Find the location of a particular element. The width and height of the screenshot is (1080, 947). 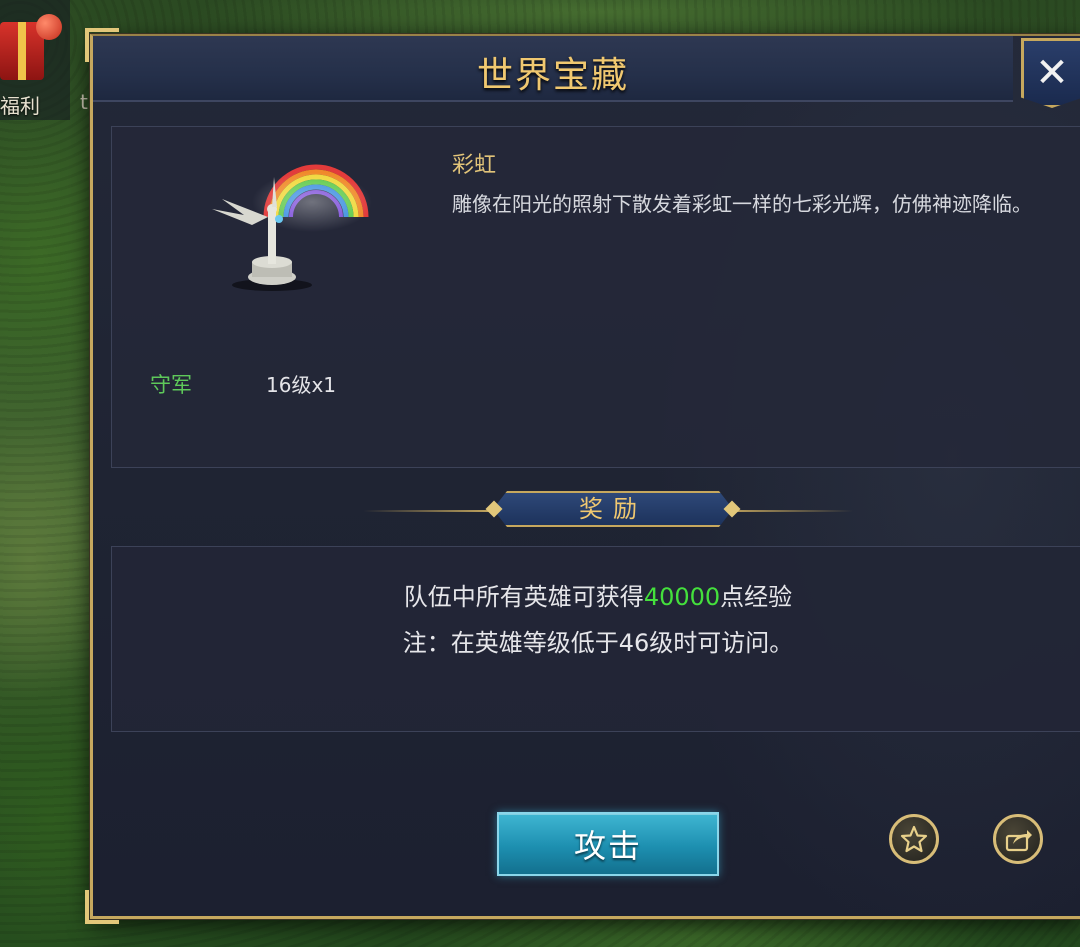

attack-button: 攻击 is located at coordinates (608, 844).